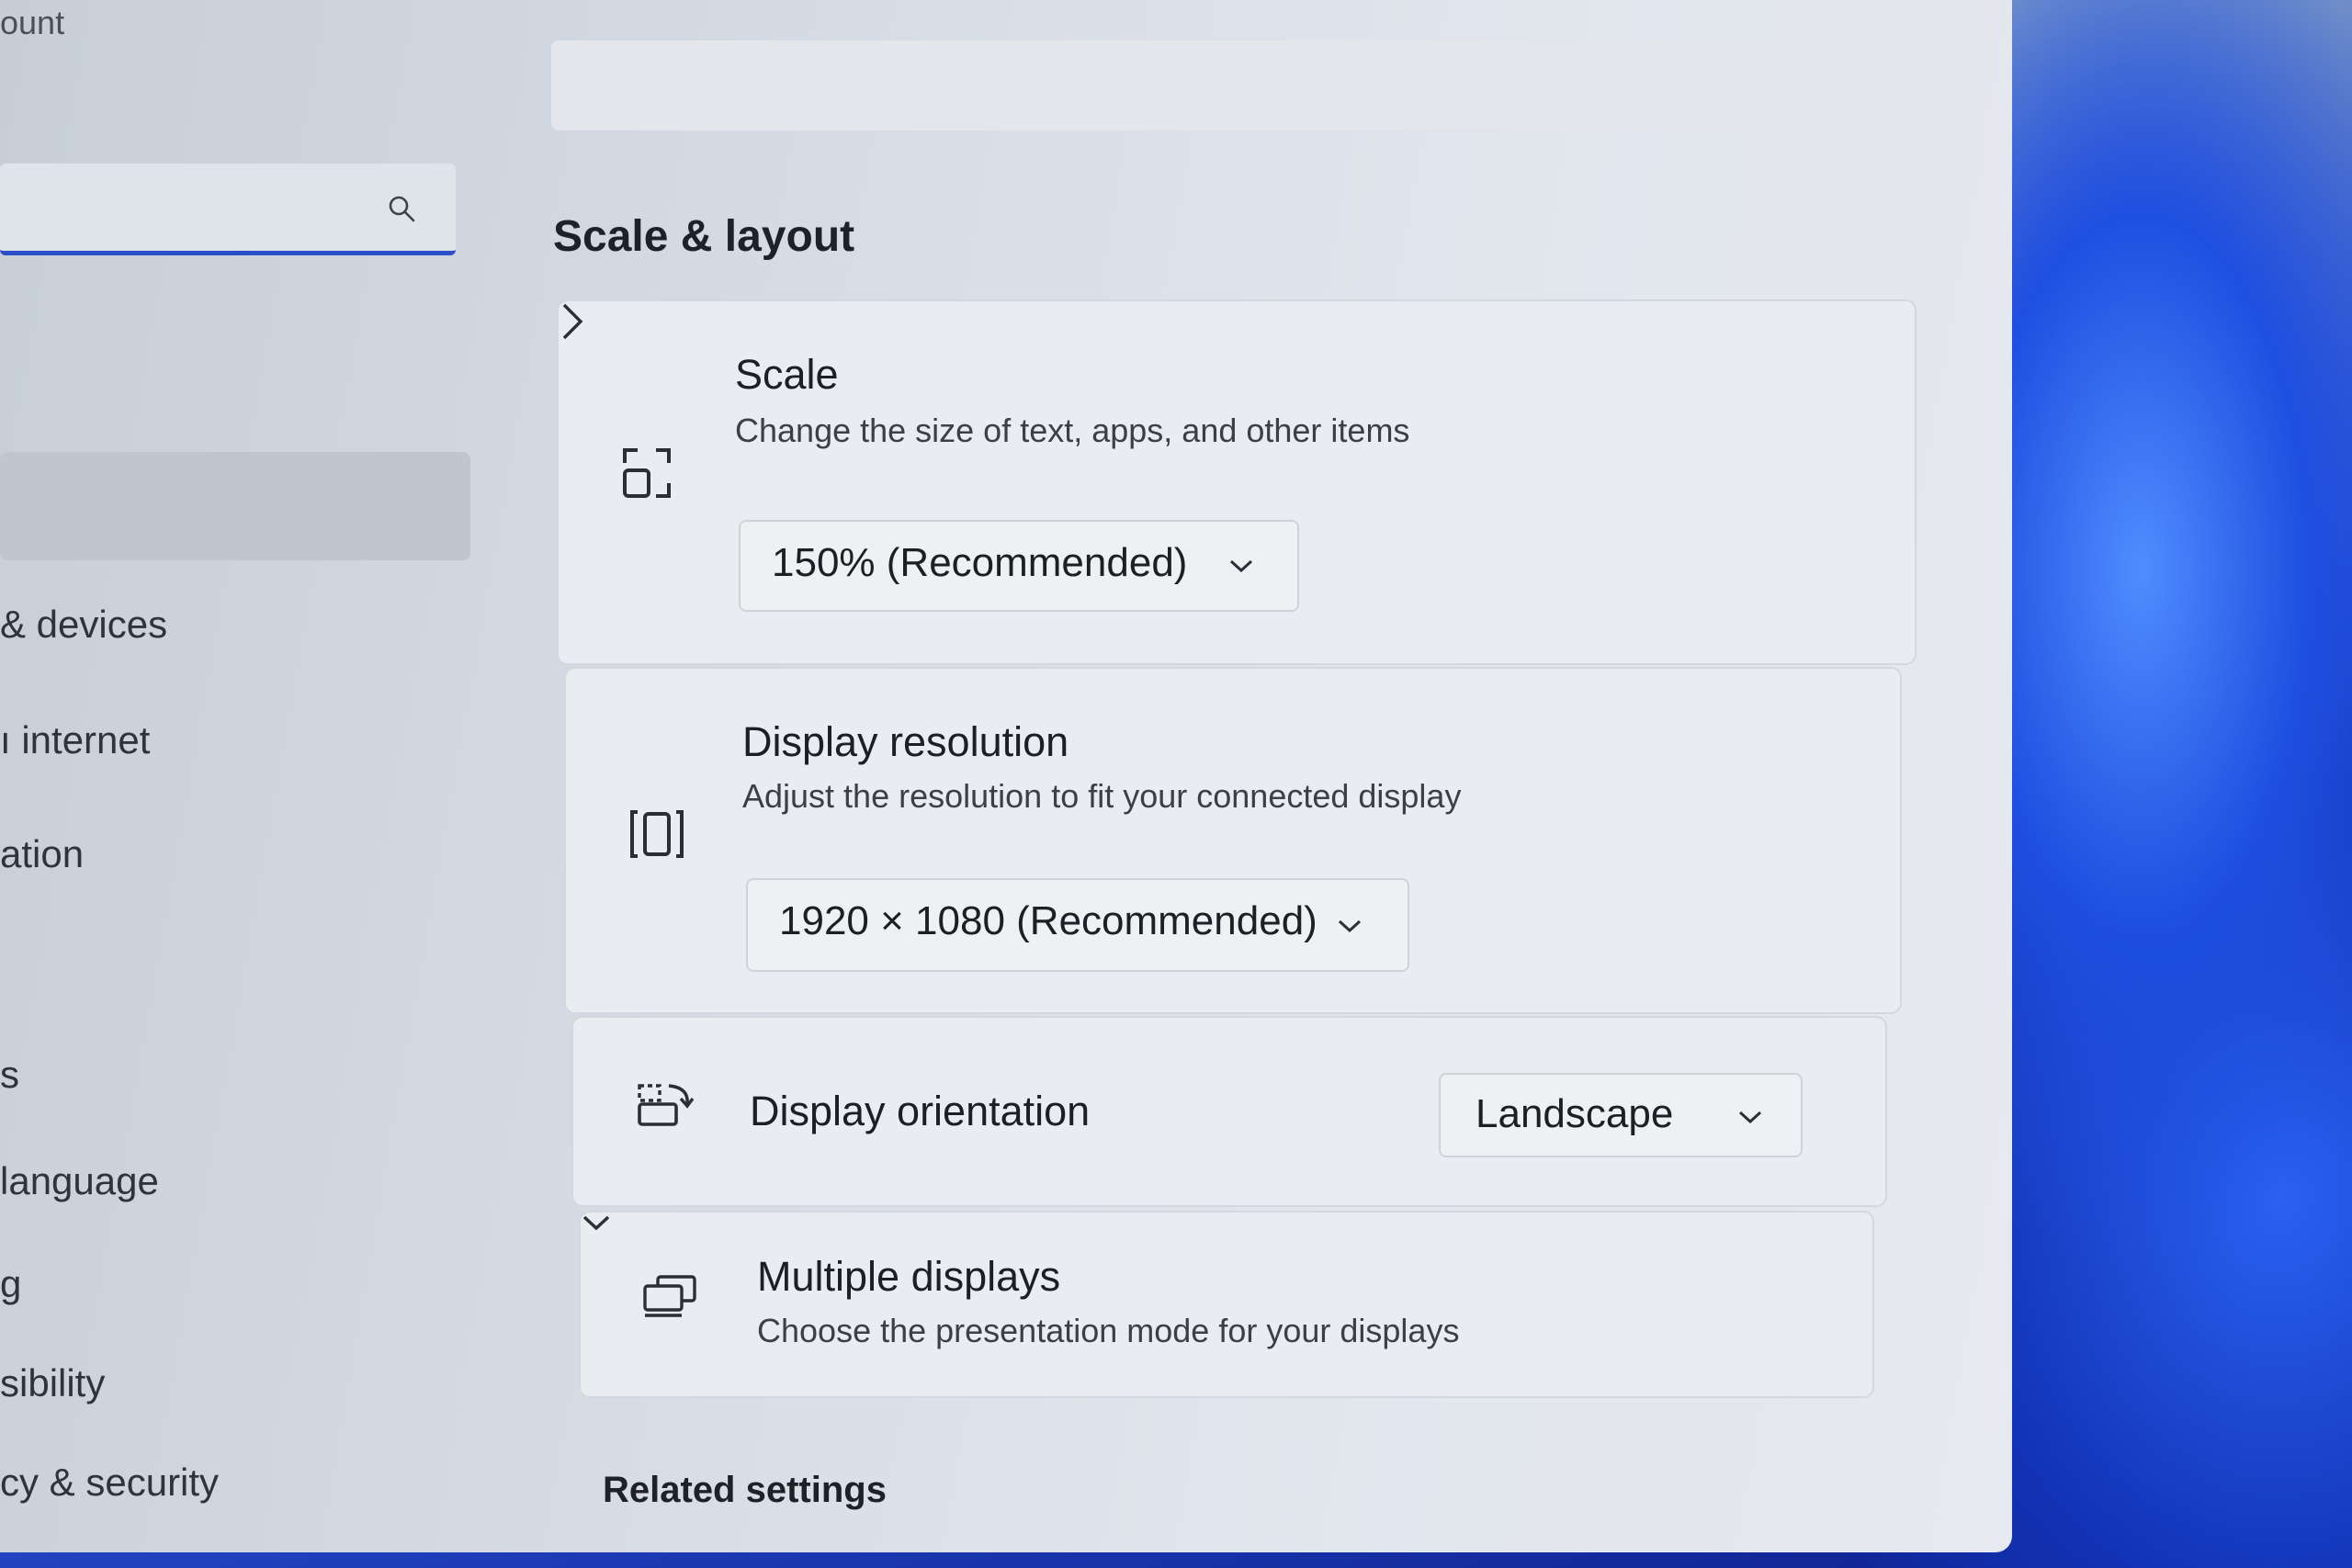 The image size is (2352, 1568). I want to click on multiple-displays-icon, so click(669, 1296).